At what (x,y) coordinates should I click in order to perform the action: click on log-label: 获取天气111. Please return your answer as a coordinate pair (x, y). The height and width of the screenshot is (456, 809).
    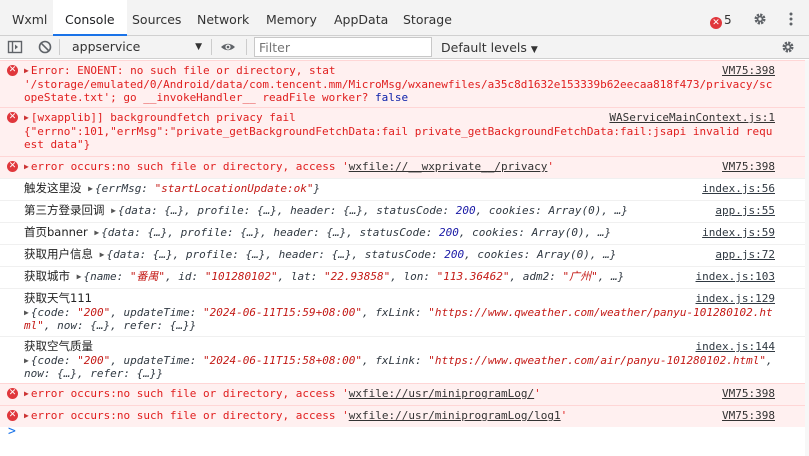
    Looking at the image, I should click on (58, 298).